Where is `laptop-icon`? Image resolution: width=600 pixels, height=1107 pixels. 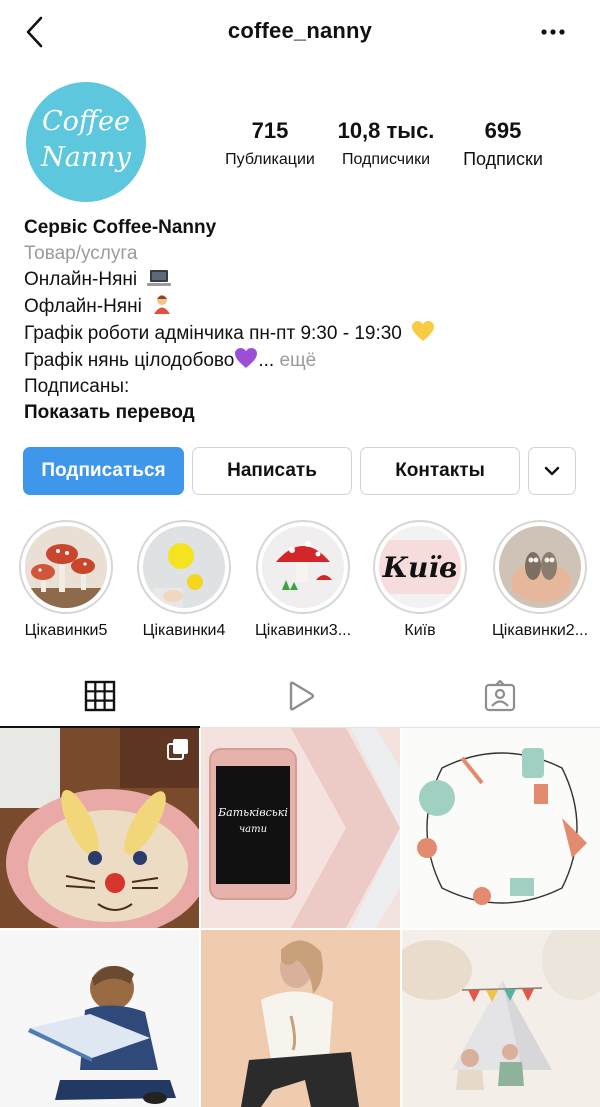 laptop-icon is located at coordinates (159, 278).